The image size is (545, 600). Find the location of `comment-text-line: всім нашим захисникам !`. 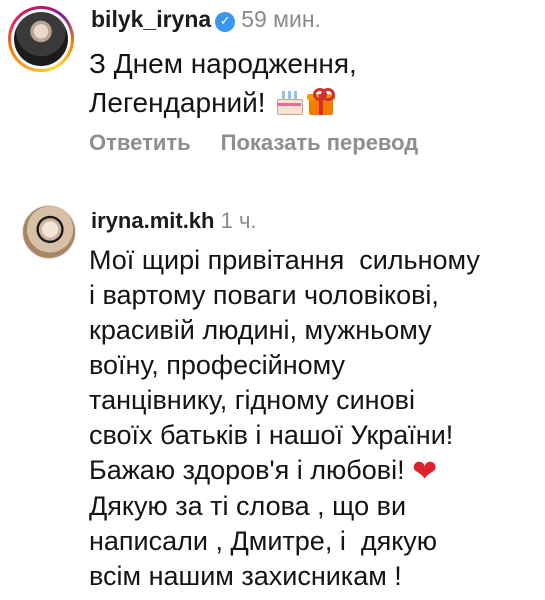

comment-text-line: всім нашим захисникам ! is located at coordinates (245, 576).